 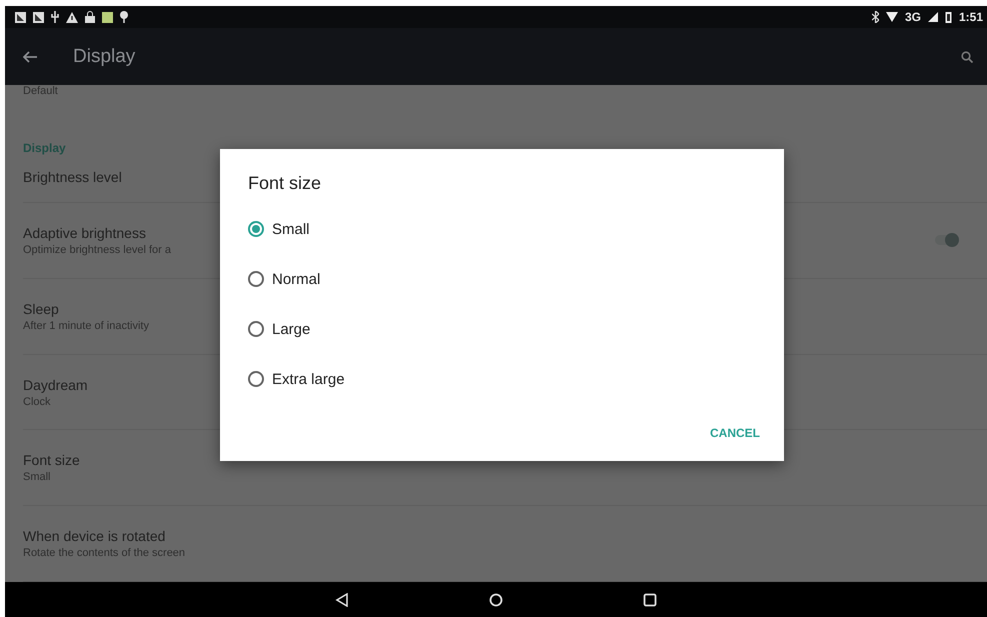 I want to click on setting-summary: Clock, so click(x=37, y=402).